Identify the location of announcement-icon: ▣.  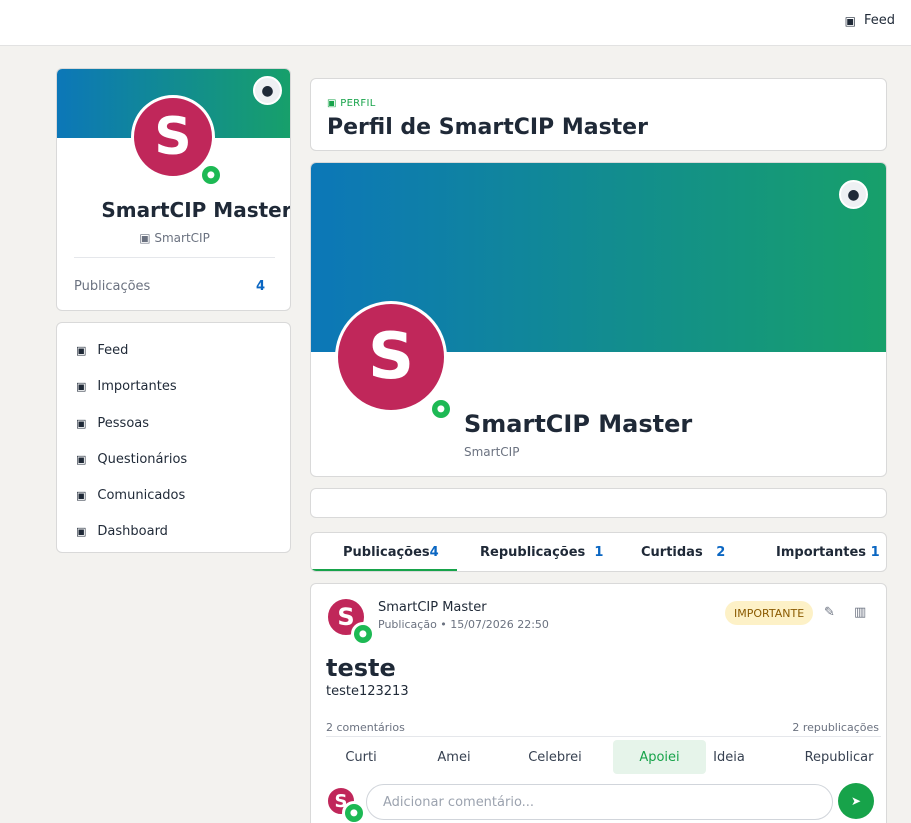
(81, 495).